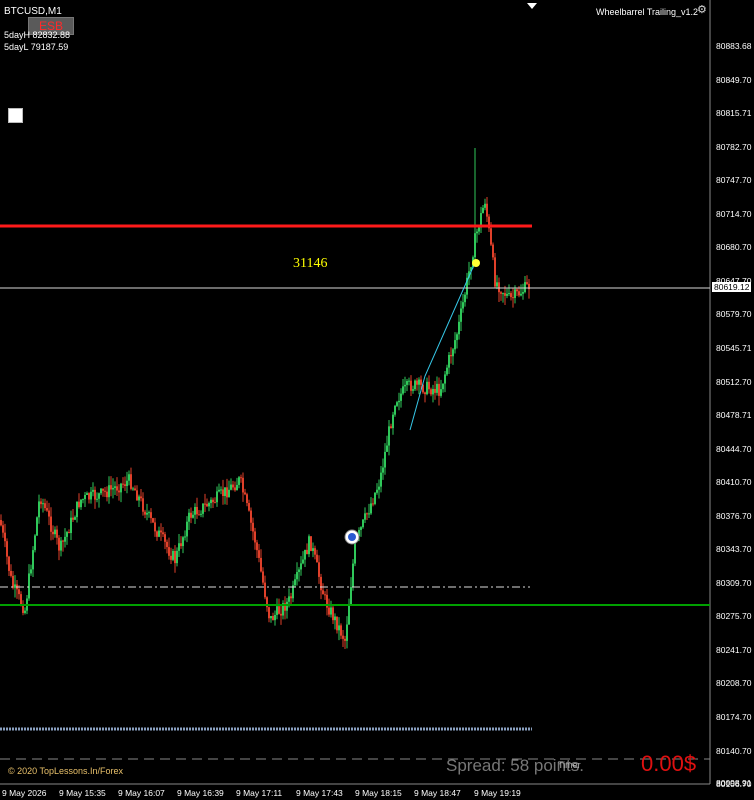  Describe the element at coordinates (734, 717) in the screenshot. I see `price-tick-label: 80174.70` at that location.